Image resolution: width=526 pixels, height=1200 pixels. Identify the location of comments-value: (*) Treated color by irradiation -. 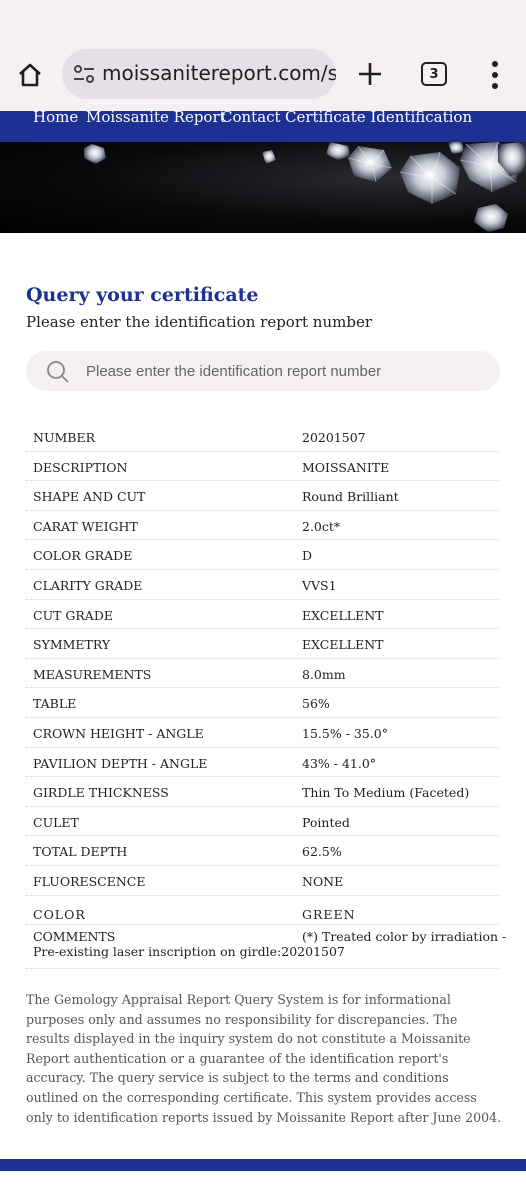
(404, 937).